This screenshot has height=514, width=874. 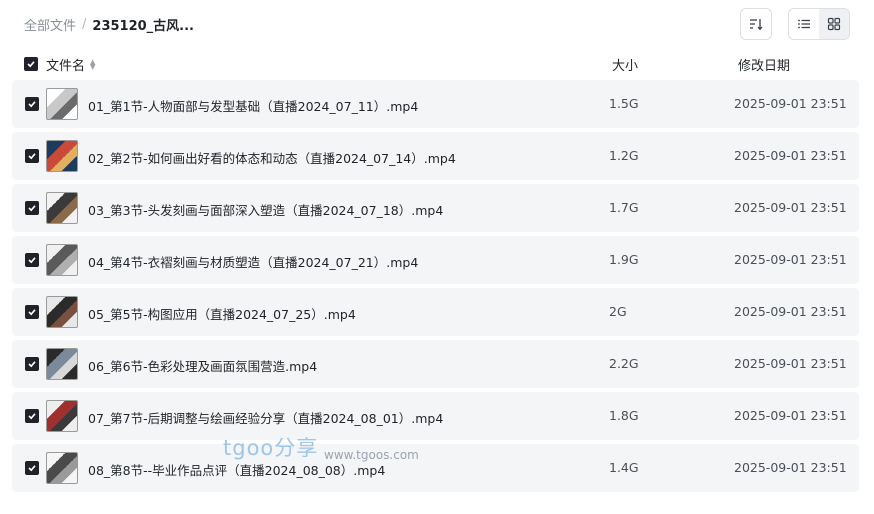 I want to click on view-toggle-group, so click(x=819, y=24).